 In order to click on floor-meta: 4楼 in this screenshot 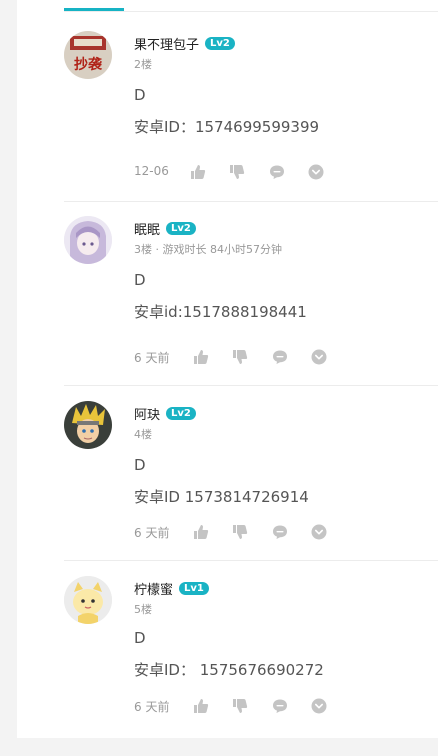, I will do `click(143, 434)`.